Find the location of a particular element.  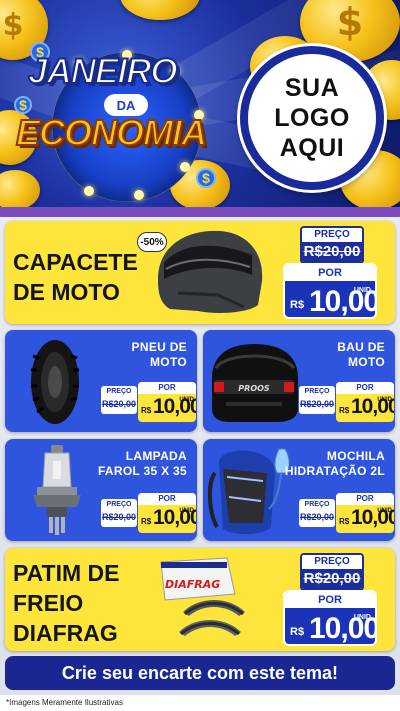

brand-text: PROOS is located at coordinates (254, 388).